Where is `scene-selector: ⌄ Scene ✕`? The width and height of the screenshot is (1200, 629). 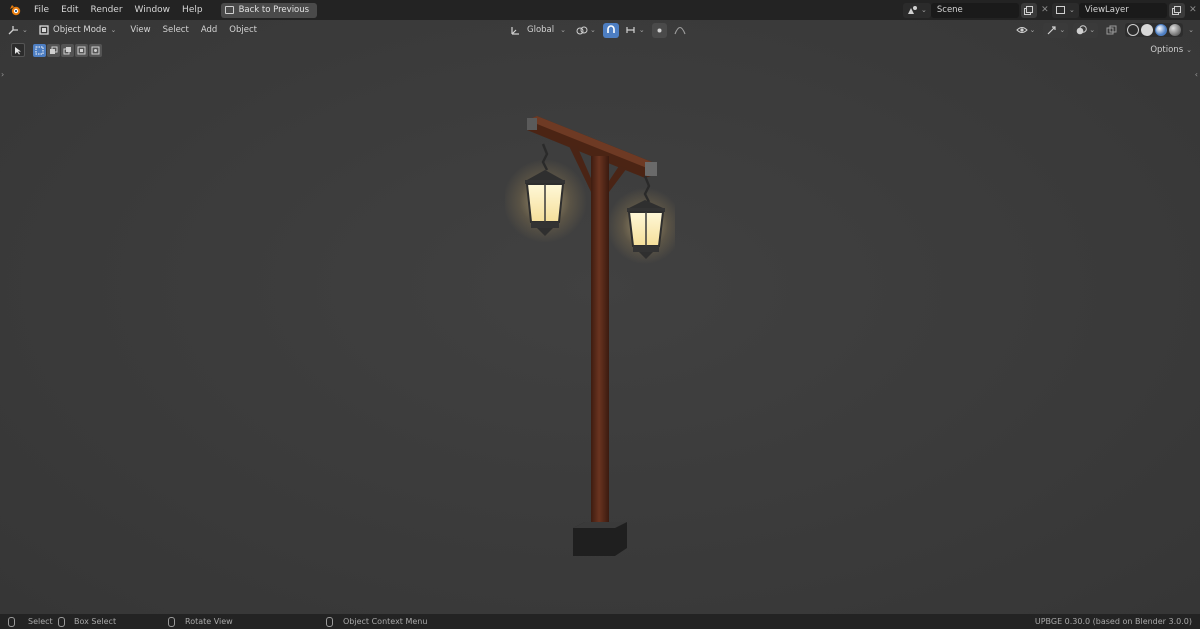
scene-selector: ⌄ Scene ✕ is located at coordinates (977, 10).